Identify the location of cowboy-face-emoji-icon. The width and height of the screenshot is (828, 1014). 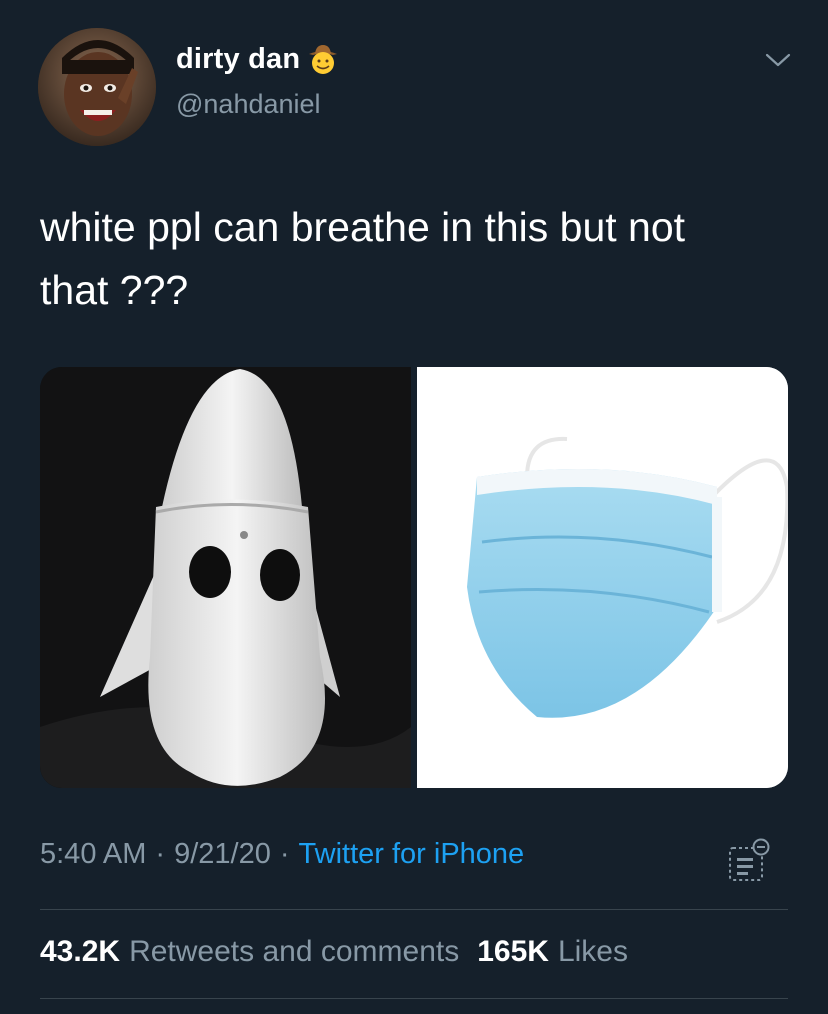
(323, 59).